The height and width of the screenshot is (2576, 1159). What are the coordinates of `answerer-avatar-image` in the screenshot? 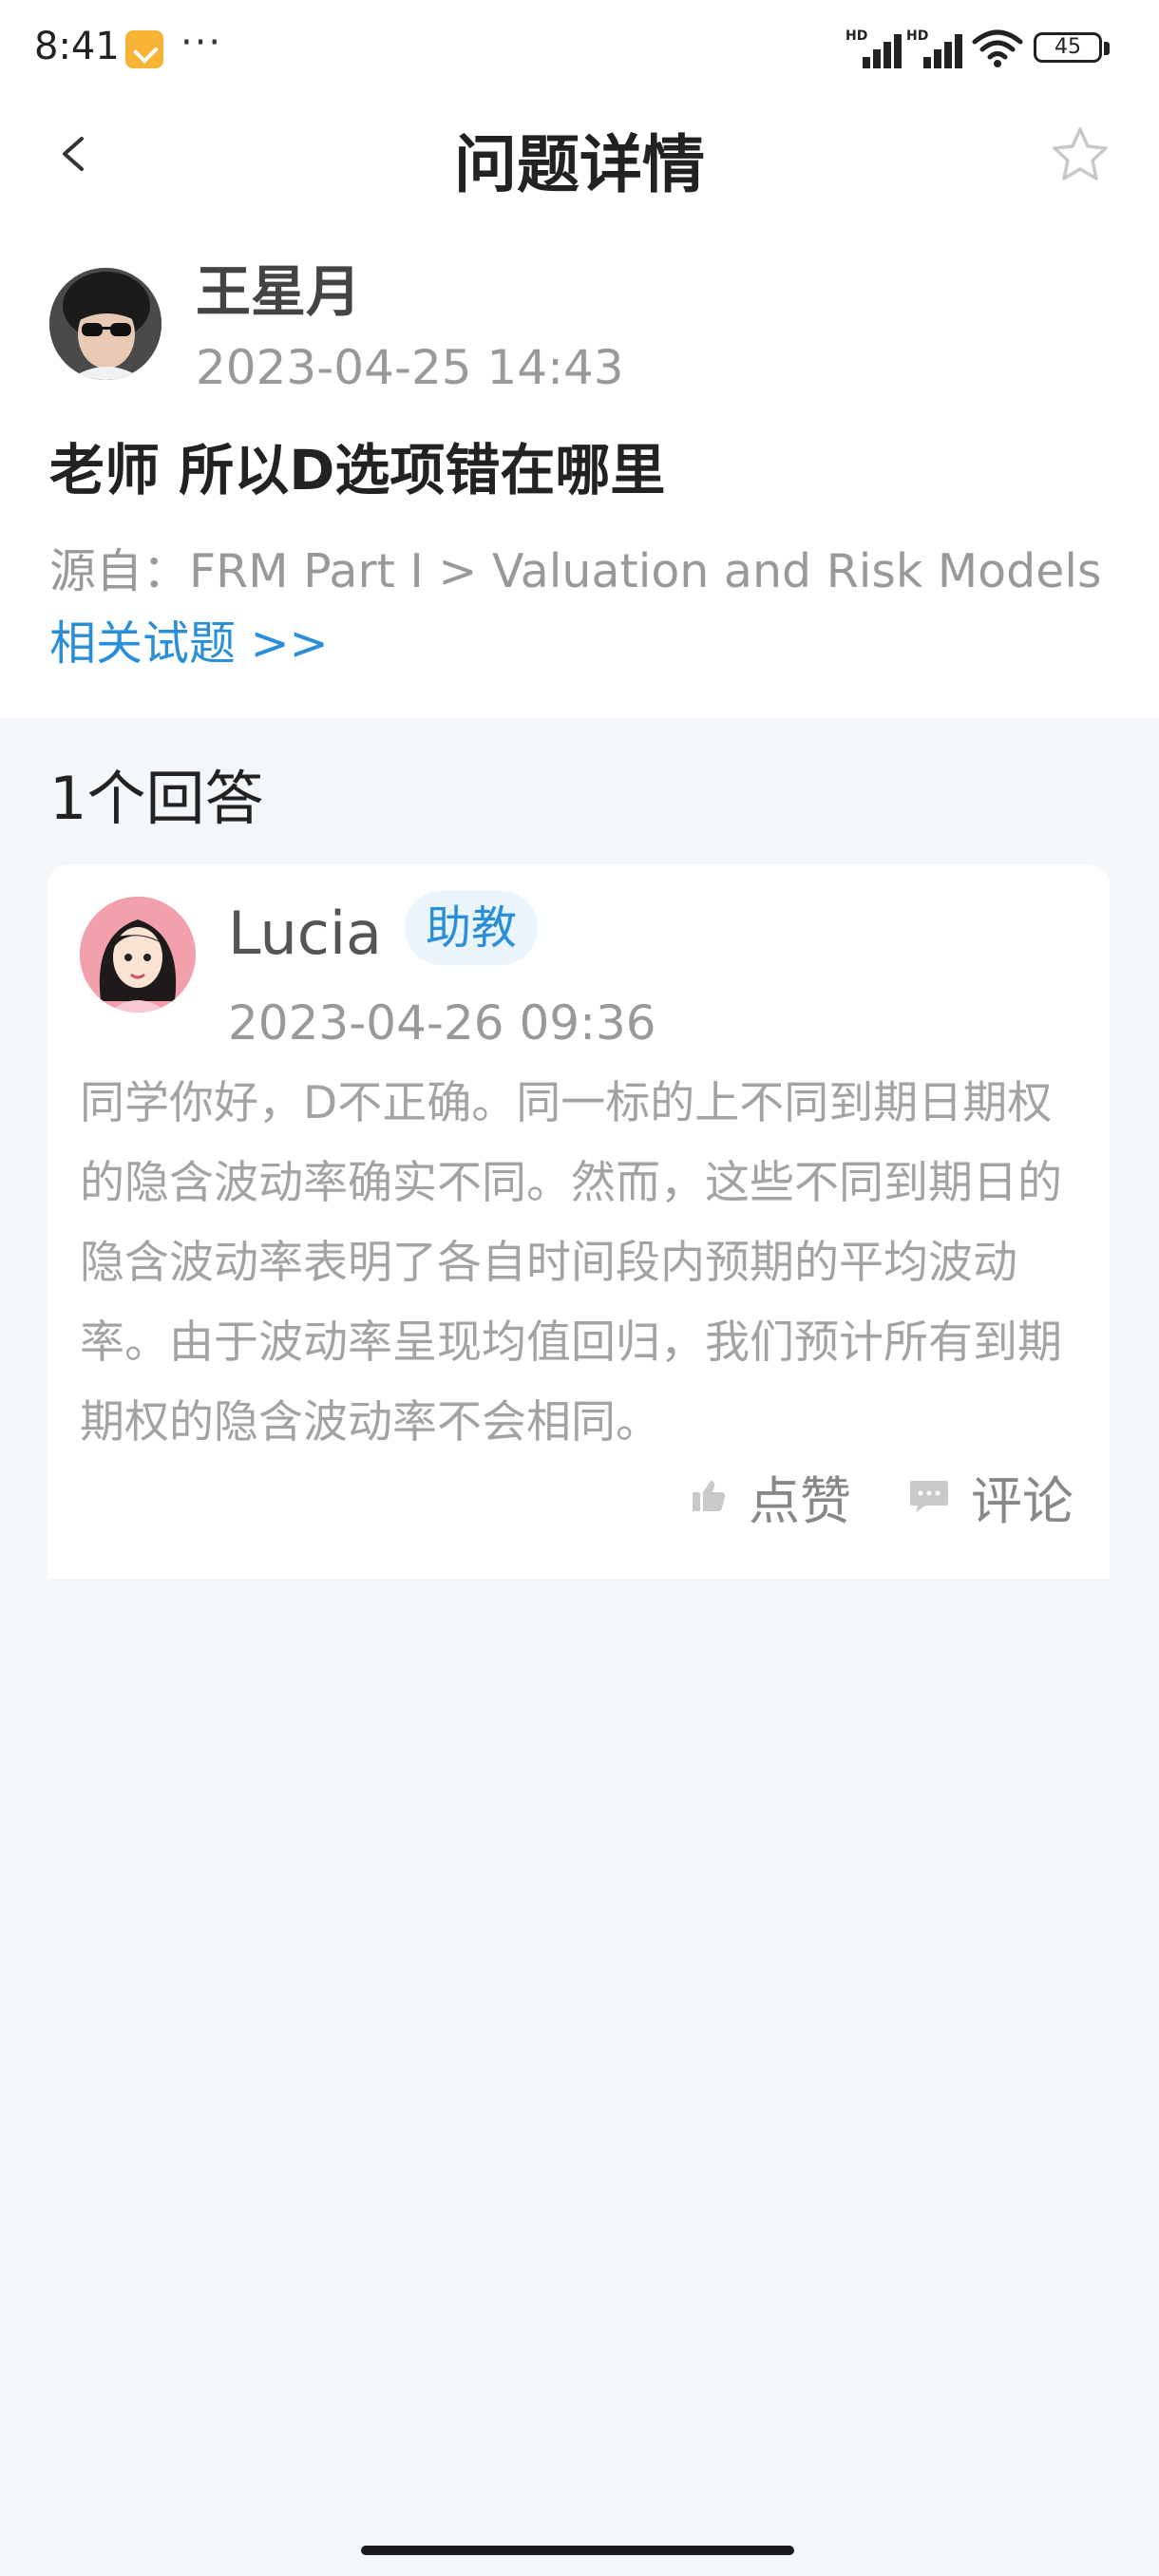 It's located at (138, 955).